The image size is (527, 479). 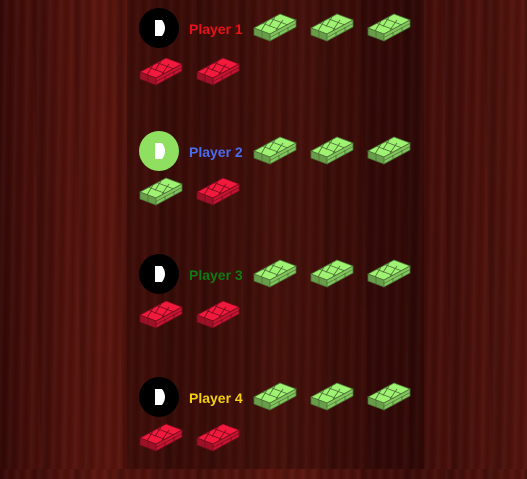 What do you see at coordinates (275, 424) in the screenshot?
I see `player-row-4: Player 4` at bounding box center [275, 424].